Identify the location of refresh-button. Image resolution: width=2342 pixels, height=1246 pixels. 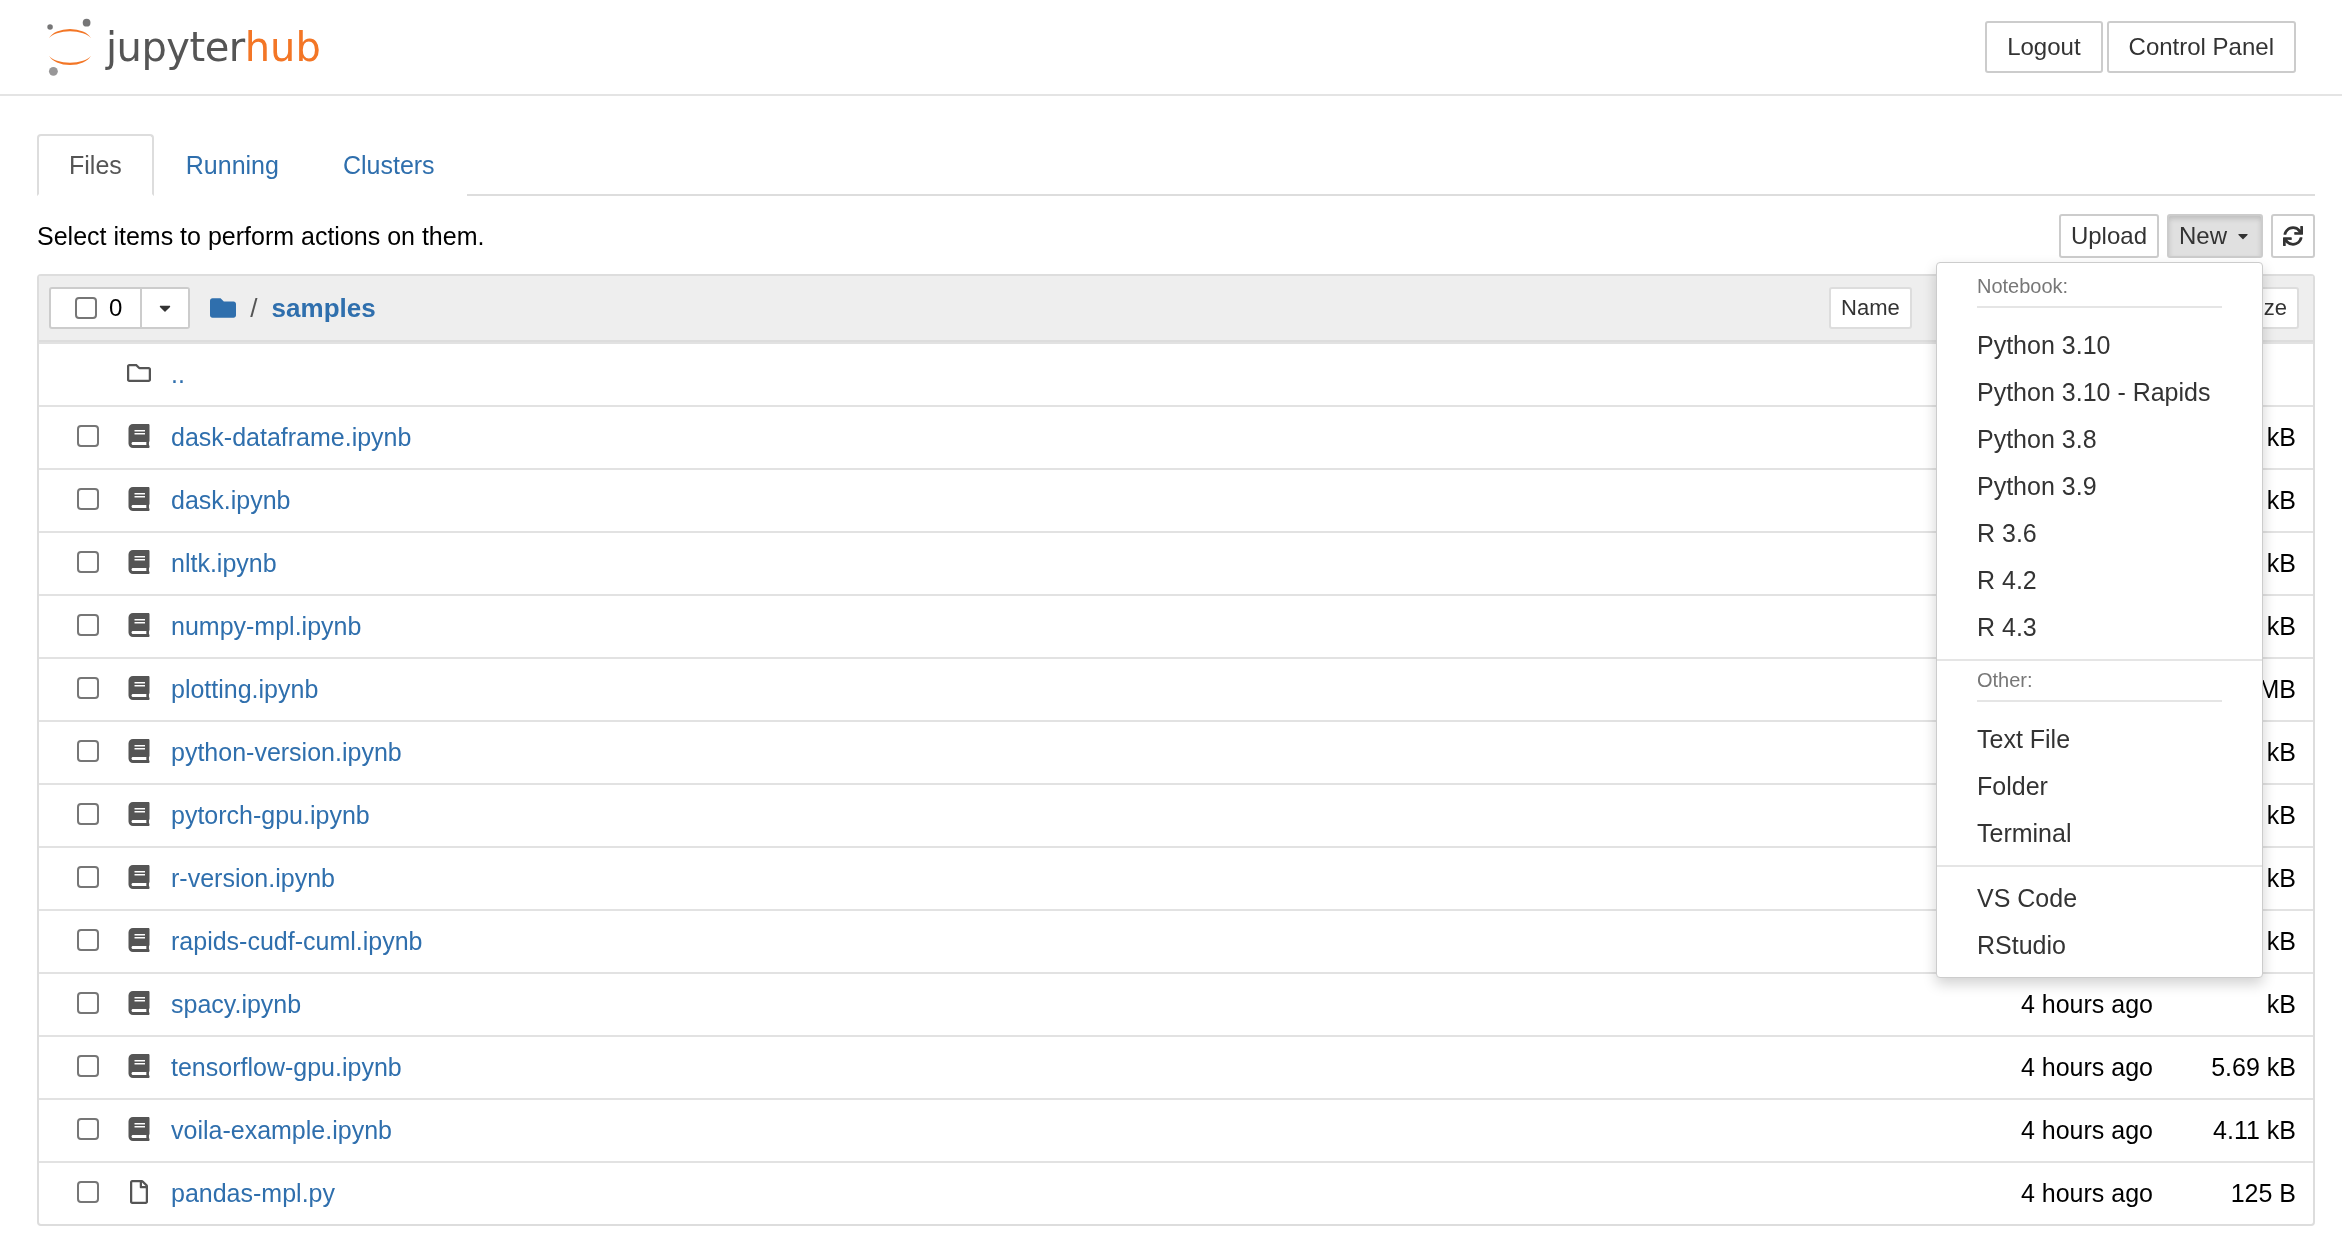
(2293, 236).